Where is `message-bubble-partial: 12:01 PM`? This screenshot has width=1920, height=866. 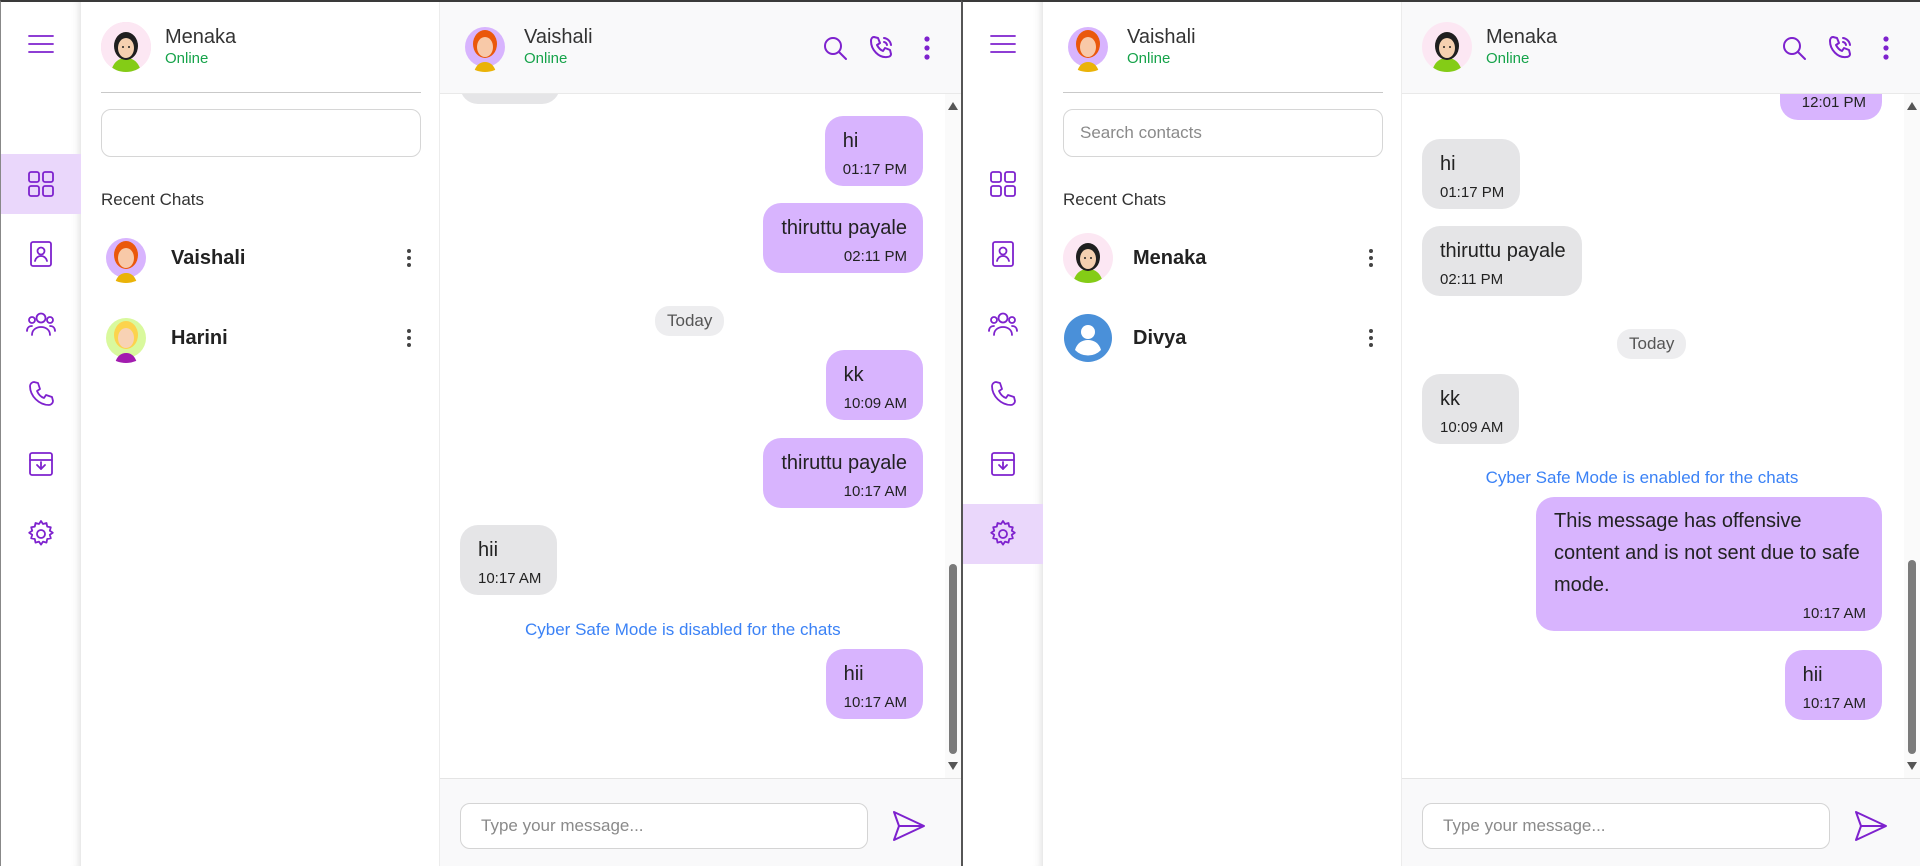
message-bubble-partial: 12:01 PM is located at coordinates (1831, 107).